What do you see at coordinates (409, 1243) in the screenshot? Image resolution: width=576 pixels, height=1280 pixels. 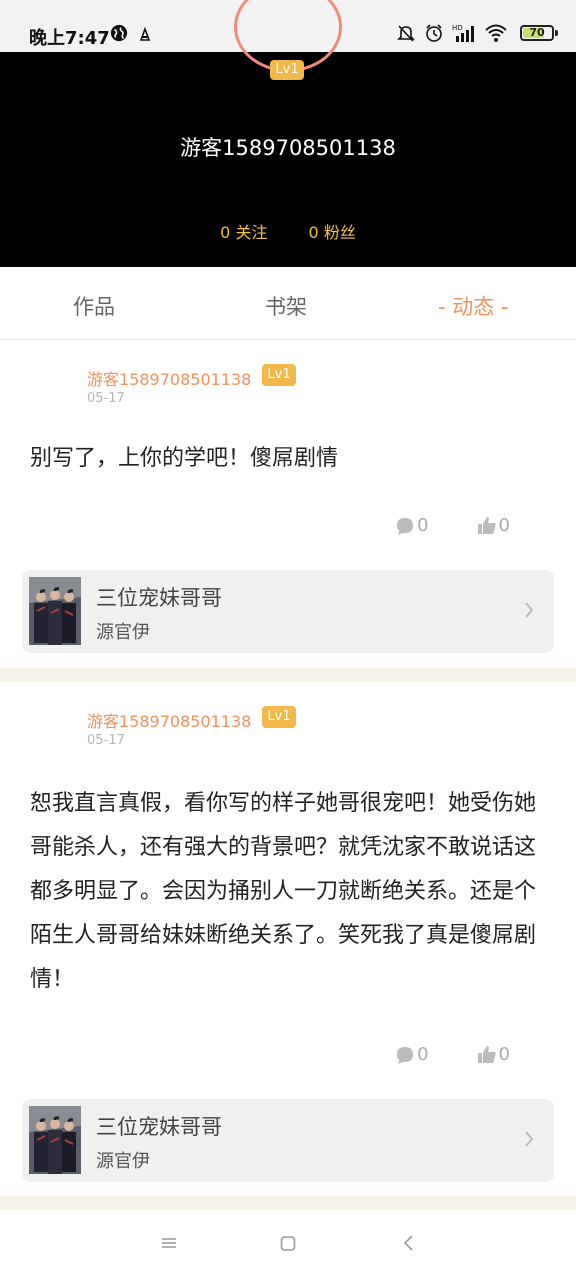 I see `back-icon` at bounding box center [409, 1243].